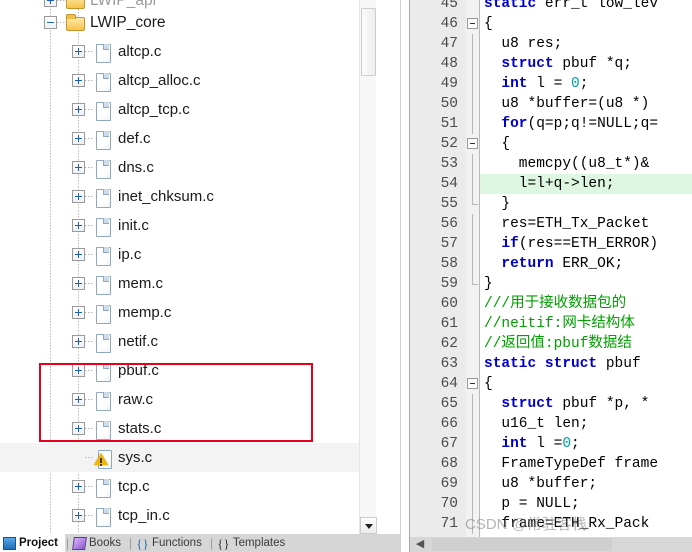  Describe the element at coordinates (551, 7) in the screenshot. I see `code-line: 45 static err_t low_lev` at that location.